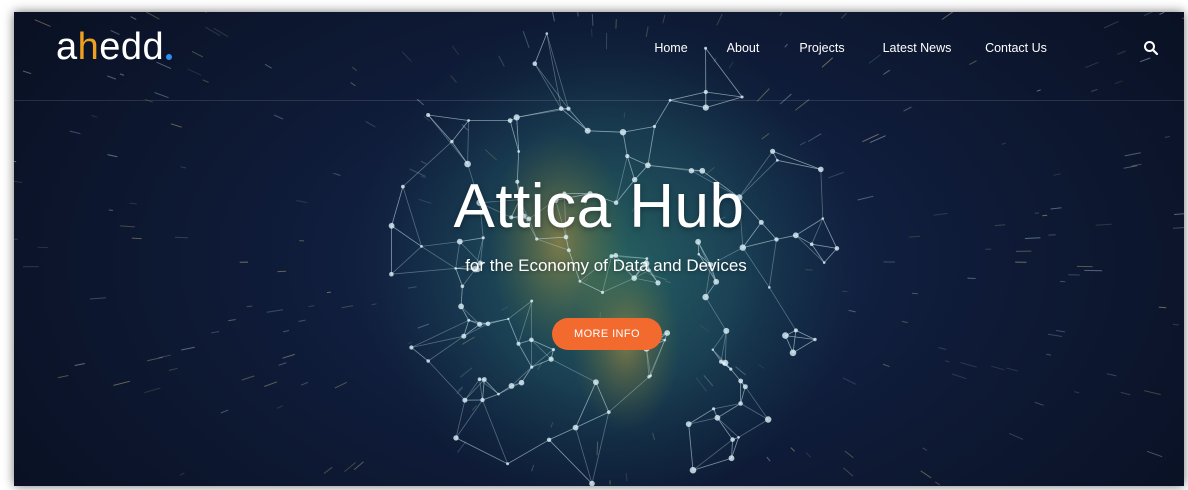 The image size is (1188, 490). Describe the element at coordinates (67, 47) in the screenshot. I see `logo-text-a: a` at that location.